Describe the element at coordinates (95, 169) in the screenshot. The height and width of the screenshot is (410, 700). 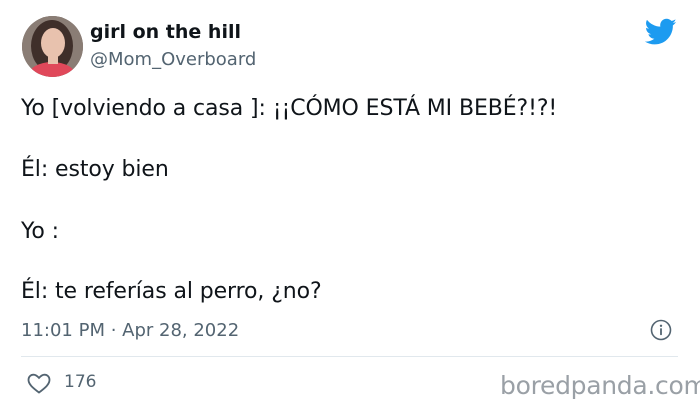
I see `tweet-text-line: Él: estoy bien` at that location.